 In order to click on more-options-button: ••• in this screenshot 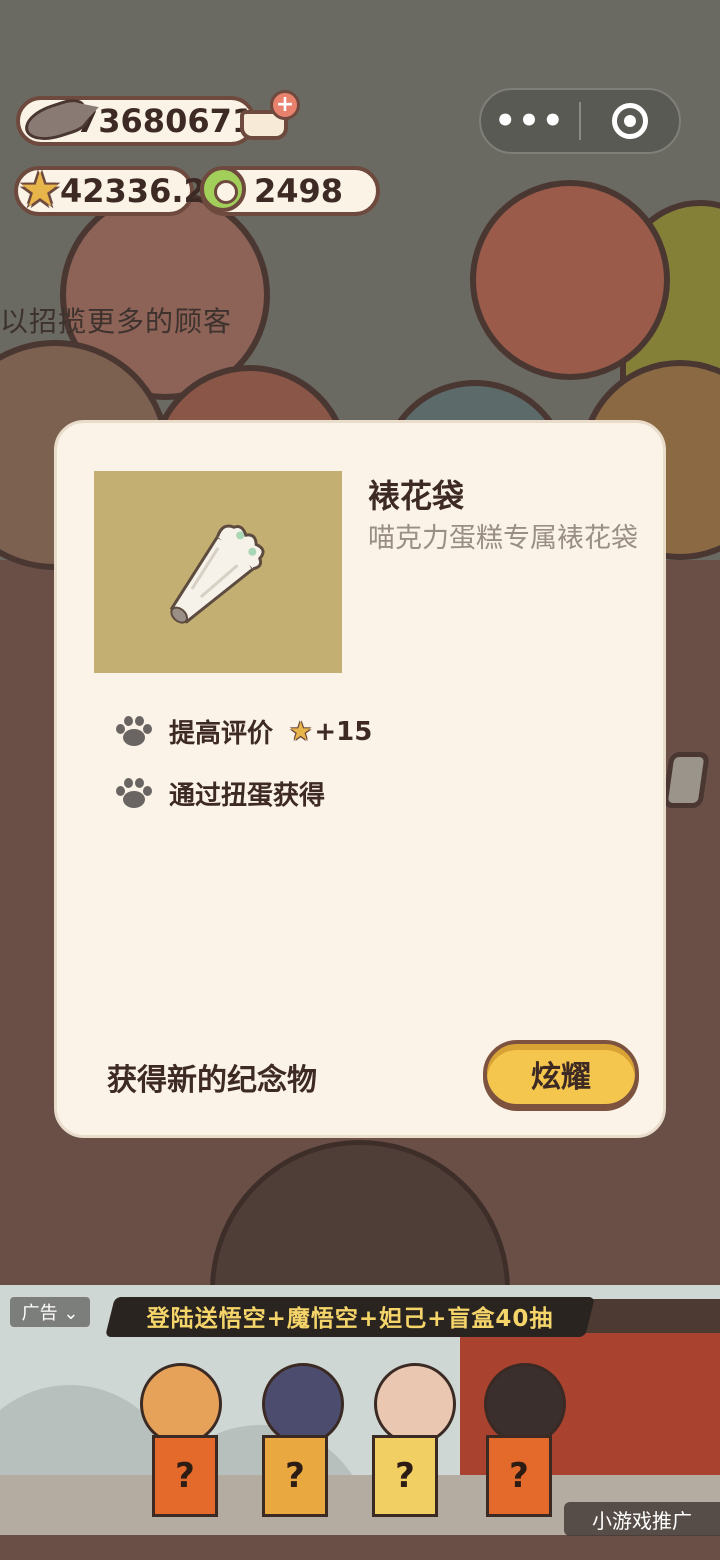, I will do `click(530, 121)`.